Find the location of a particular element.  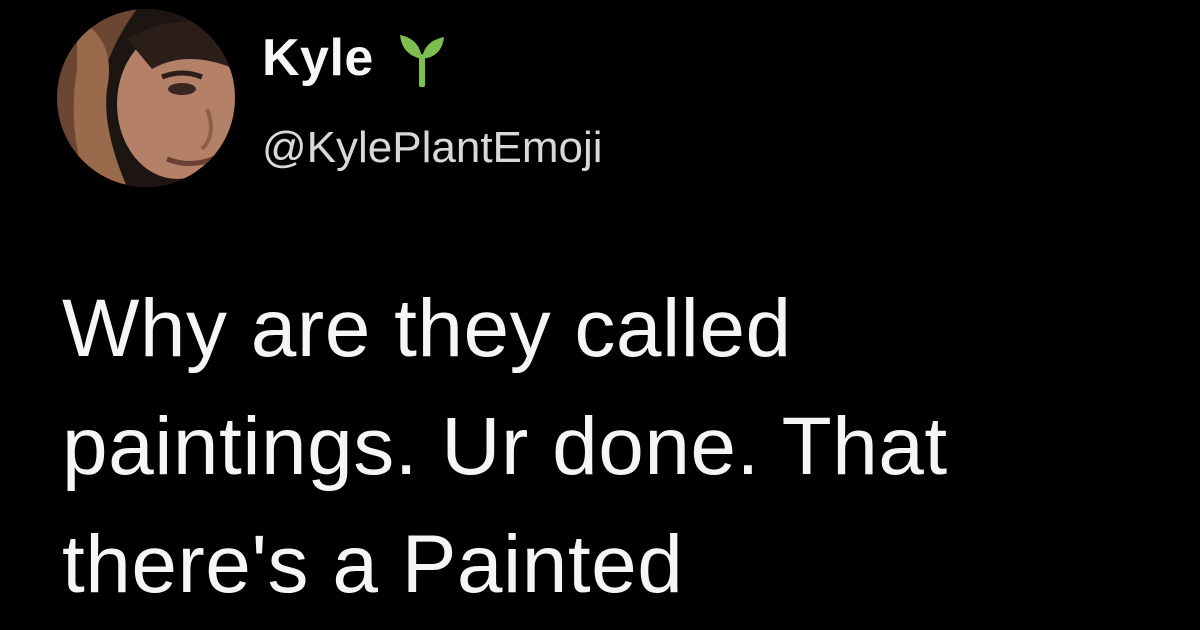

author-handle: @KylePlantEmoji is located at coordinates (432, 148).